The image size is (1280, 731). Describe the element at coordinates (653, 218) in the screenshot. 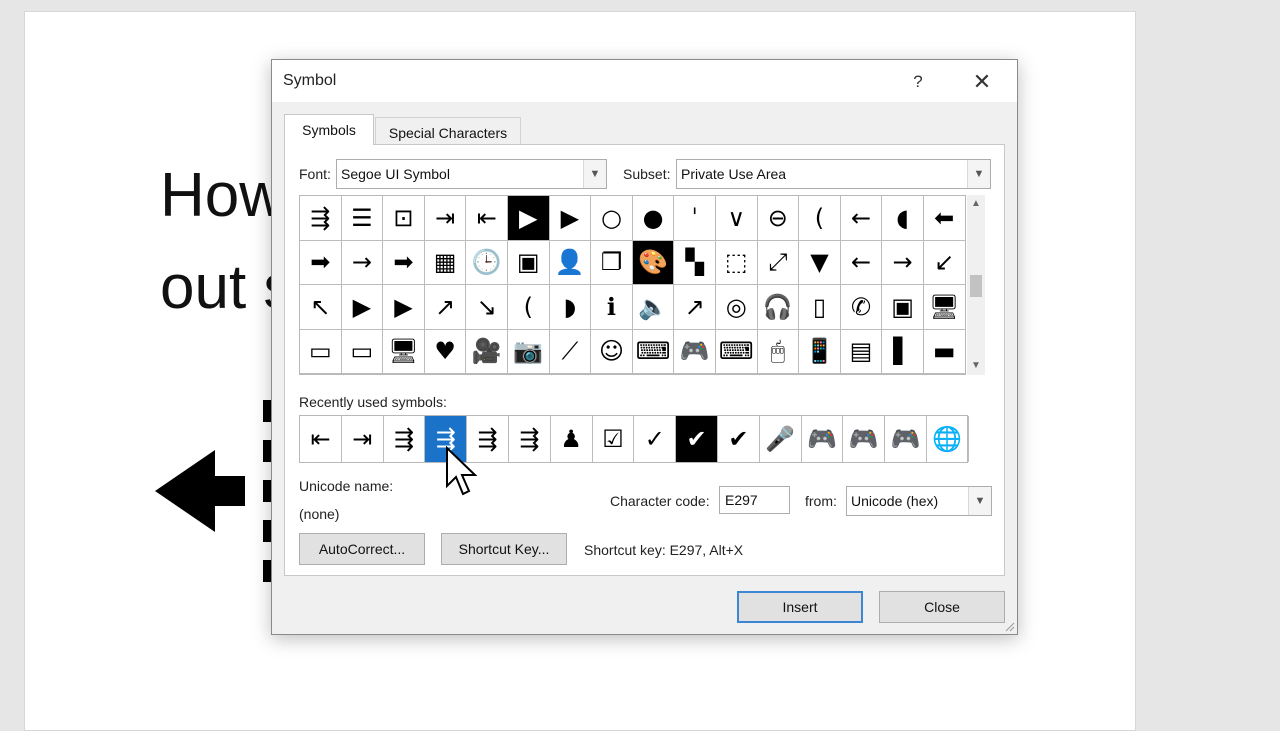

I see `symbol-cell: ●` at that location.